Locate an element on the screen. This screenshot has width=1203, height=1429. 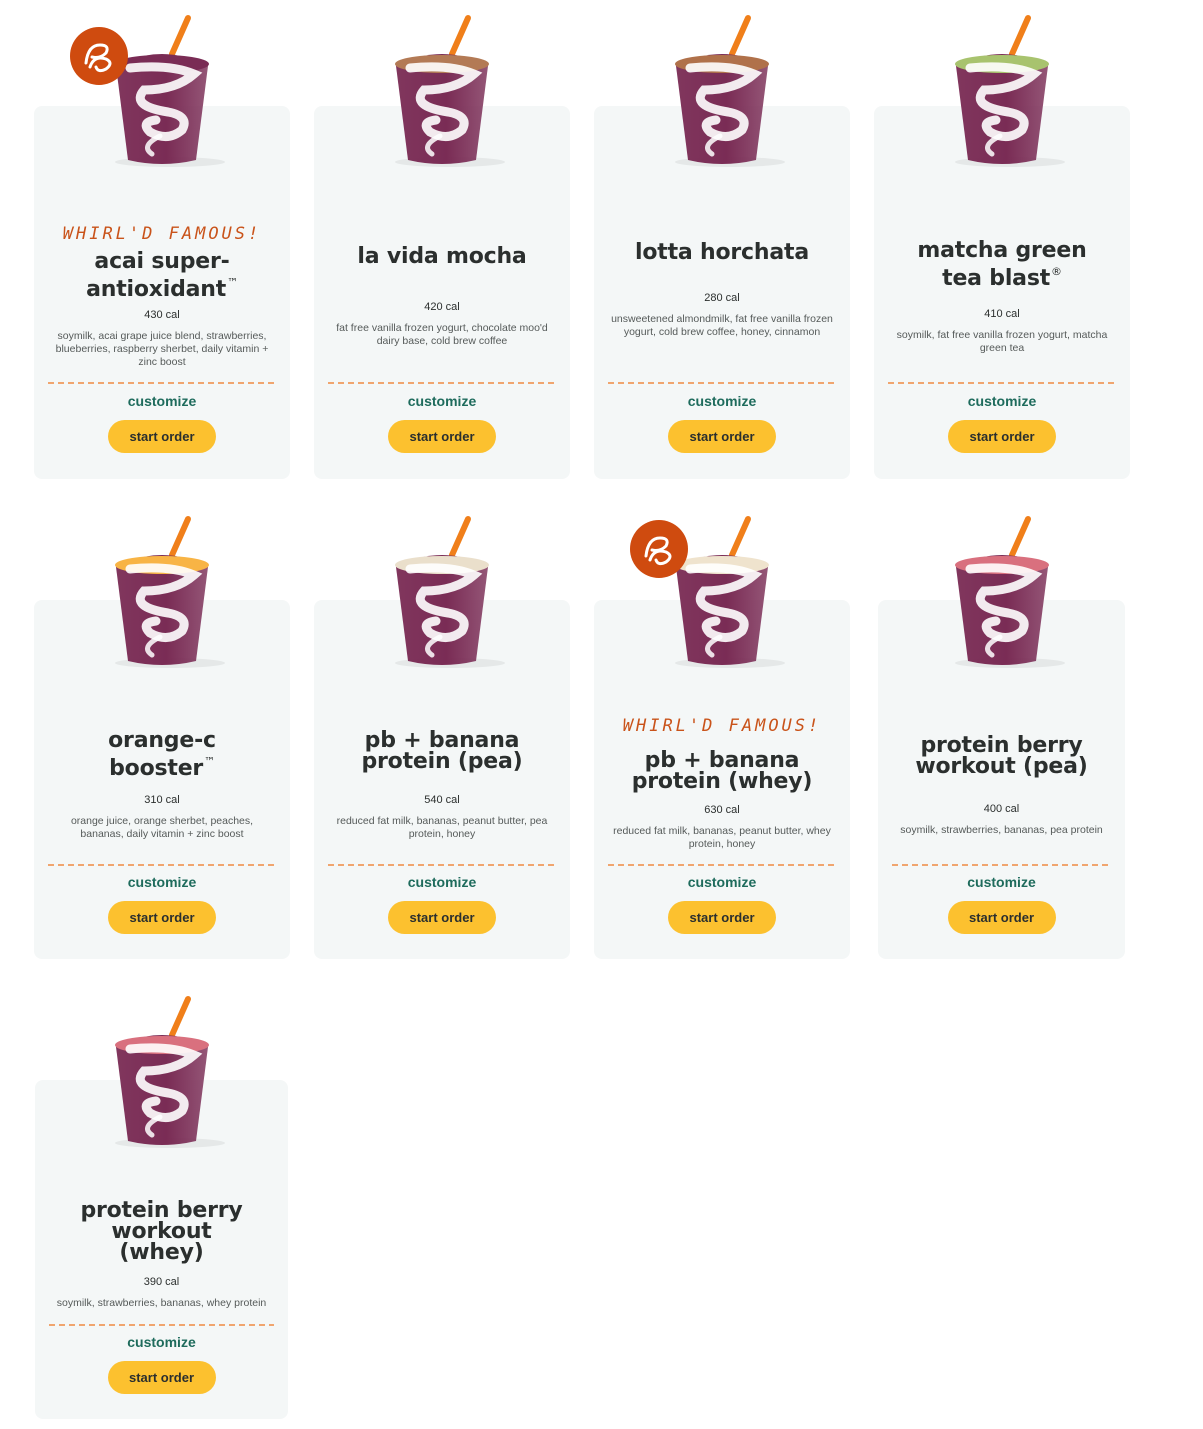
product-title: pb + banana protein (pea) is located at coordinates (442, 751).